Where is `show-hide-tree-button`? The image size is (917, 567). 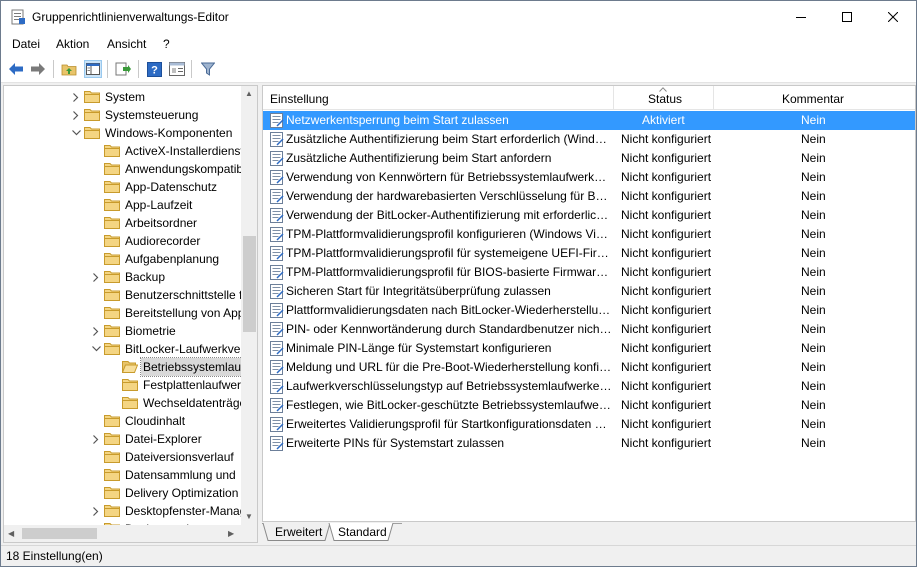
show-hide-tree-button is located at coordinates (93, 69).